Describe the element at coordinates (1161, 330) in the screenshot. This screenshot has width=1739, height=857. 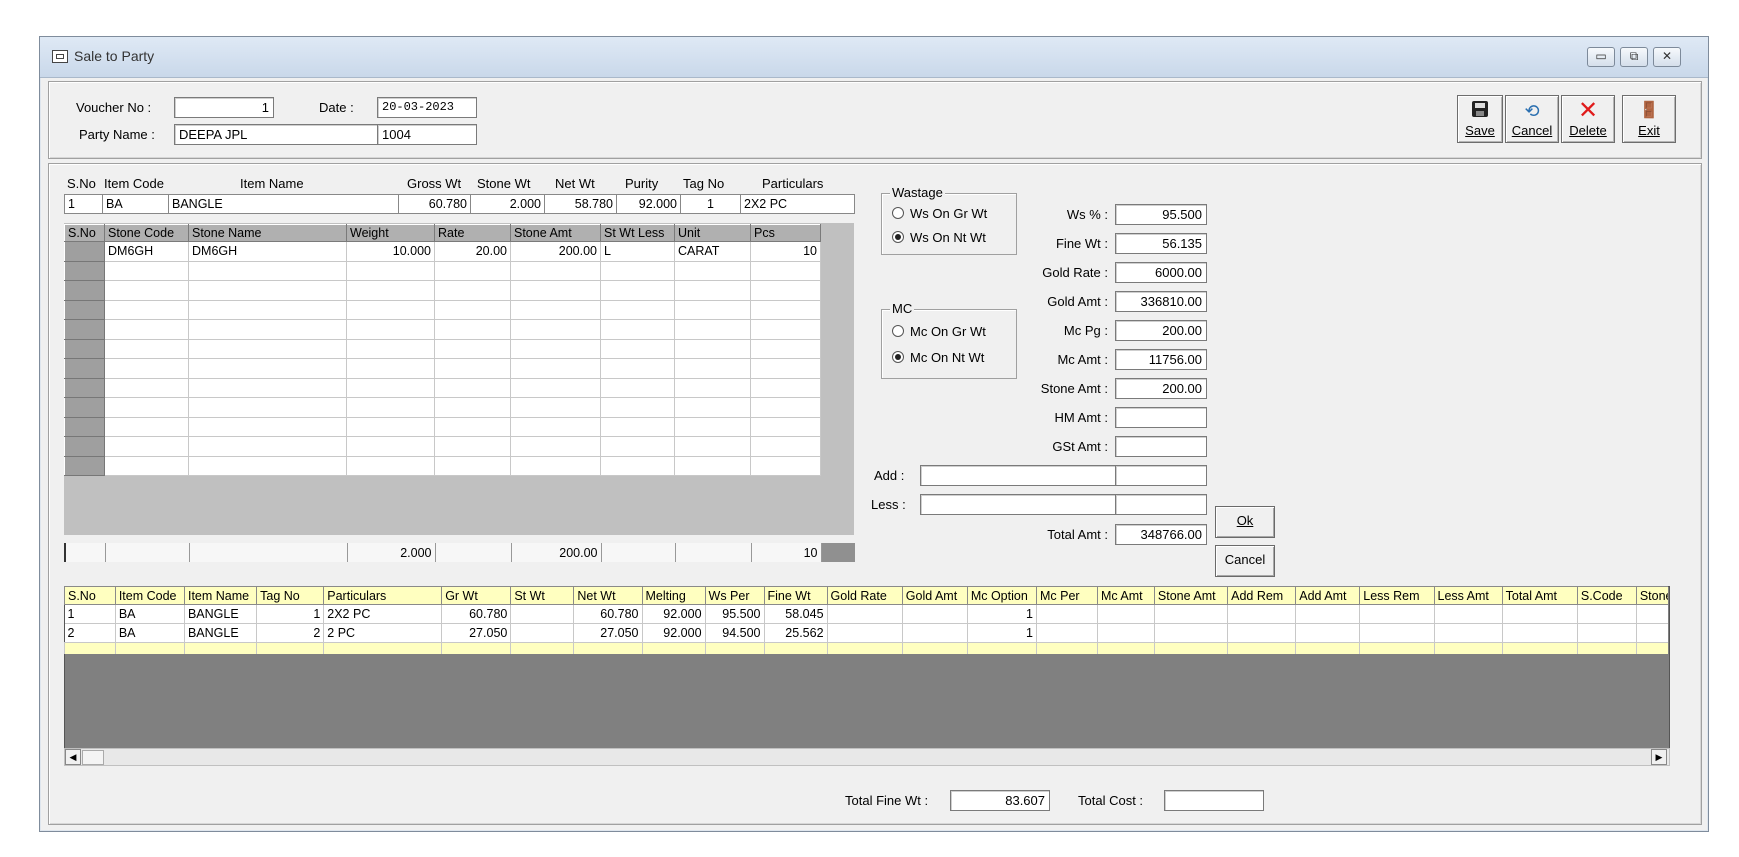
I see `mc-pg-input: 200.00` at that location.